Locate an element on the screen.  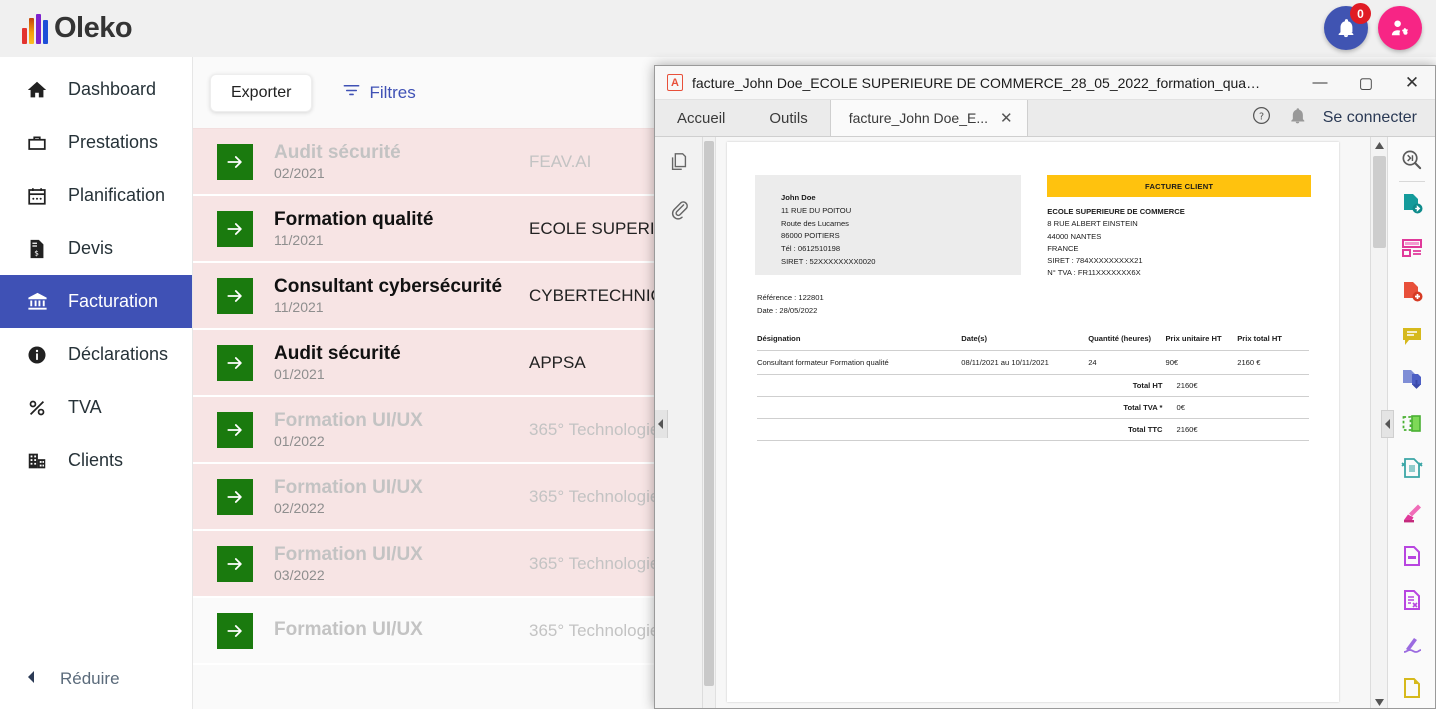
invoice-reference-block: Référence : 122801 Date : 28/05/2022 is located at coordinates (1033, 299).